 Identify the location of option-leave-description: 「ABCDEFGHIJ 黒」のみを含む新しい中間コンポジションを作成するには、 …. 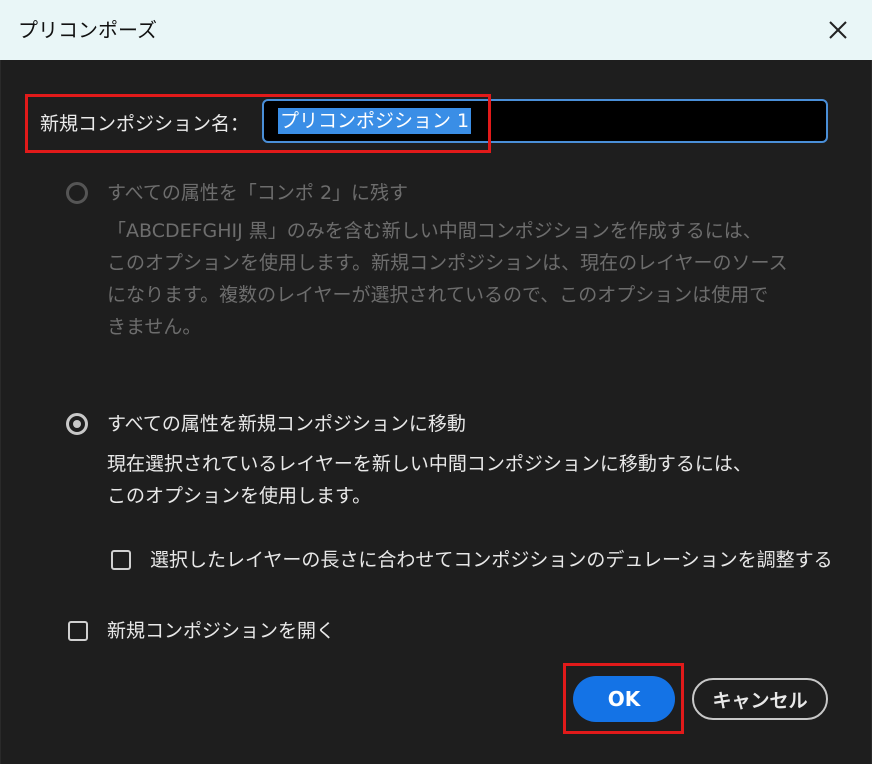
(447, 279).